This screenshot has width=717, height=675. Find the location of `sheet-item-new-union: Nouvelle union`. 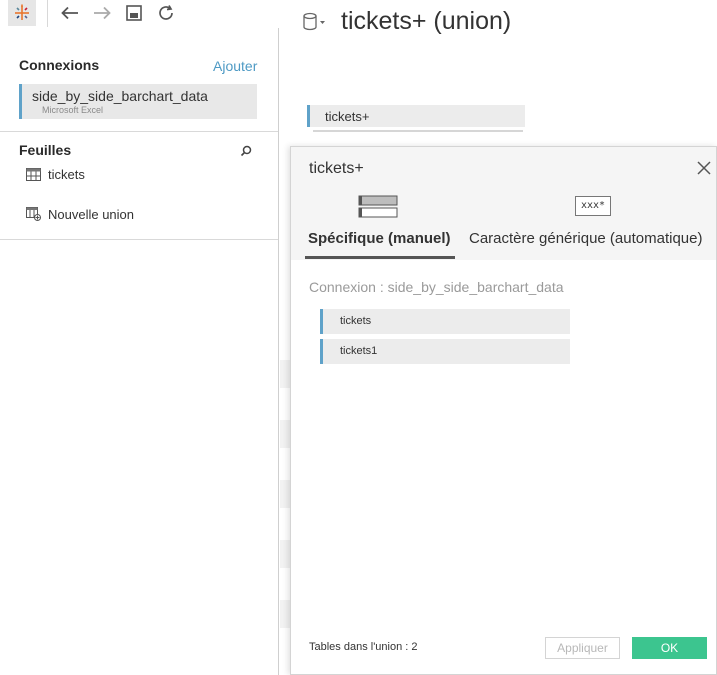

sheet-item-new-union: Nouvelle union is located at coordinates (80, 214).